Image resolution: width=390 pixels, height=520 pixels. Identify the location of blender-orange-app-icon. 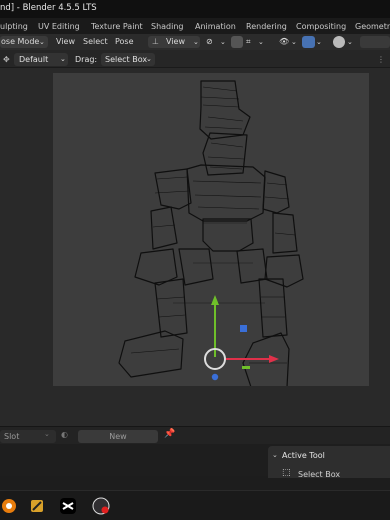
(9, 506).